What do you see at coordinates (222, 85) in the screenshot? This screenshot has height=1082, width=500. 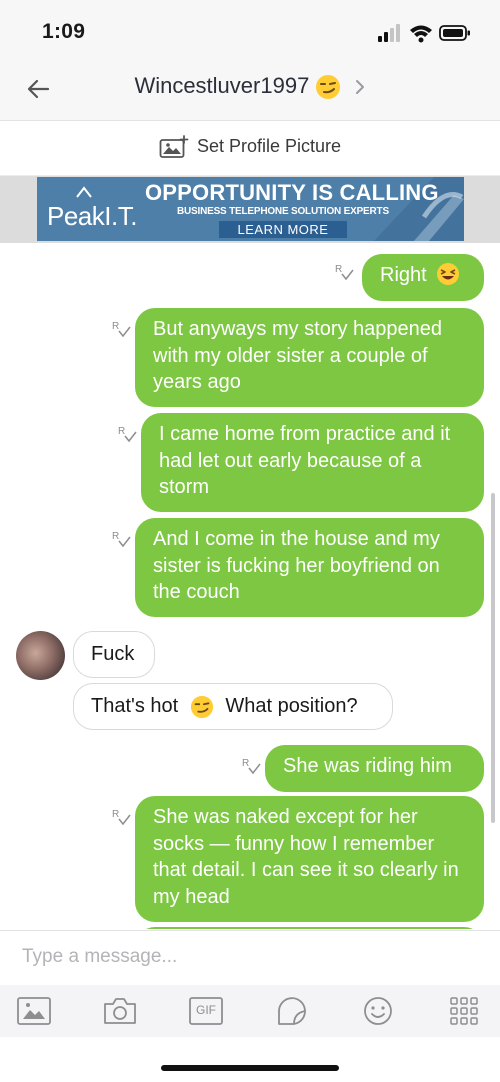 I see `chat-title: Wincestluver1997` at bounding box center [222, 85].